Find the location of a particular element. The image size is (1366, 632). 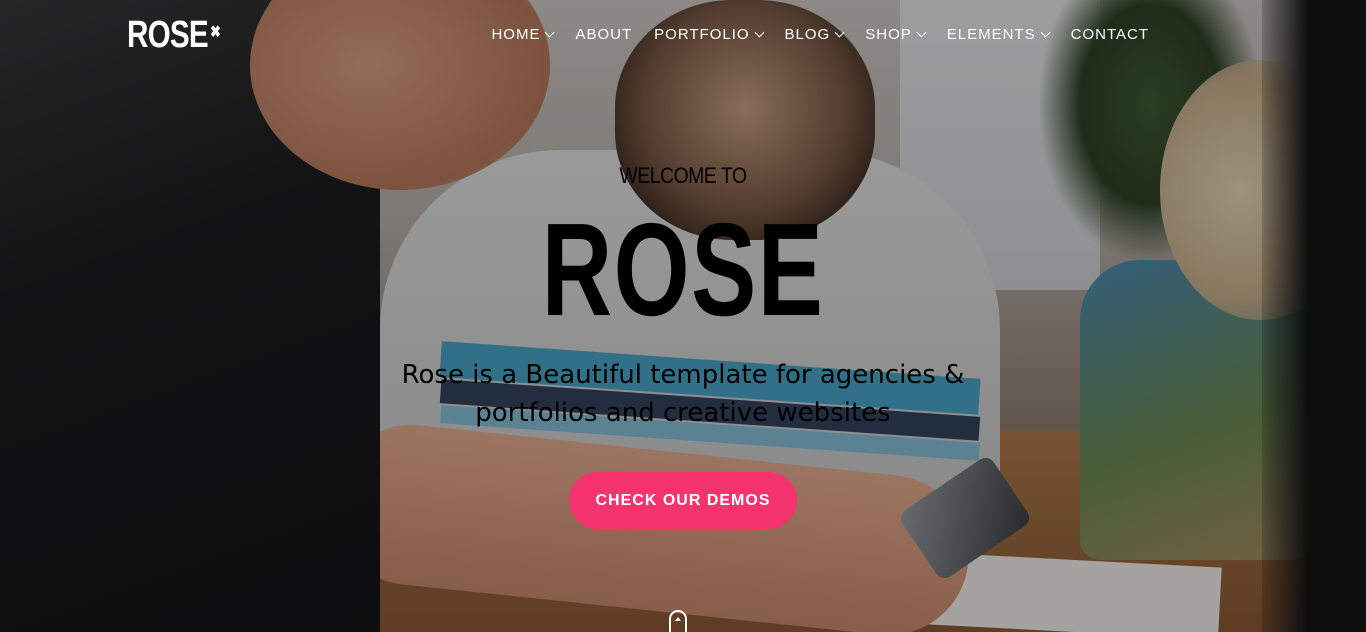

nav-item-shop: SHOP is located at coordinates (895, 34).